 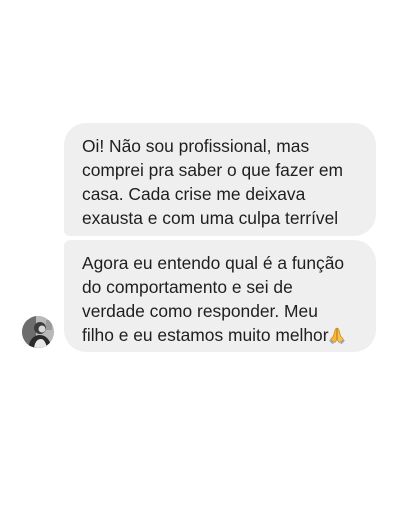 I want to click on avatar, so click(x=38, y=332).